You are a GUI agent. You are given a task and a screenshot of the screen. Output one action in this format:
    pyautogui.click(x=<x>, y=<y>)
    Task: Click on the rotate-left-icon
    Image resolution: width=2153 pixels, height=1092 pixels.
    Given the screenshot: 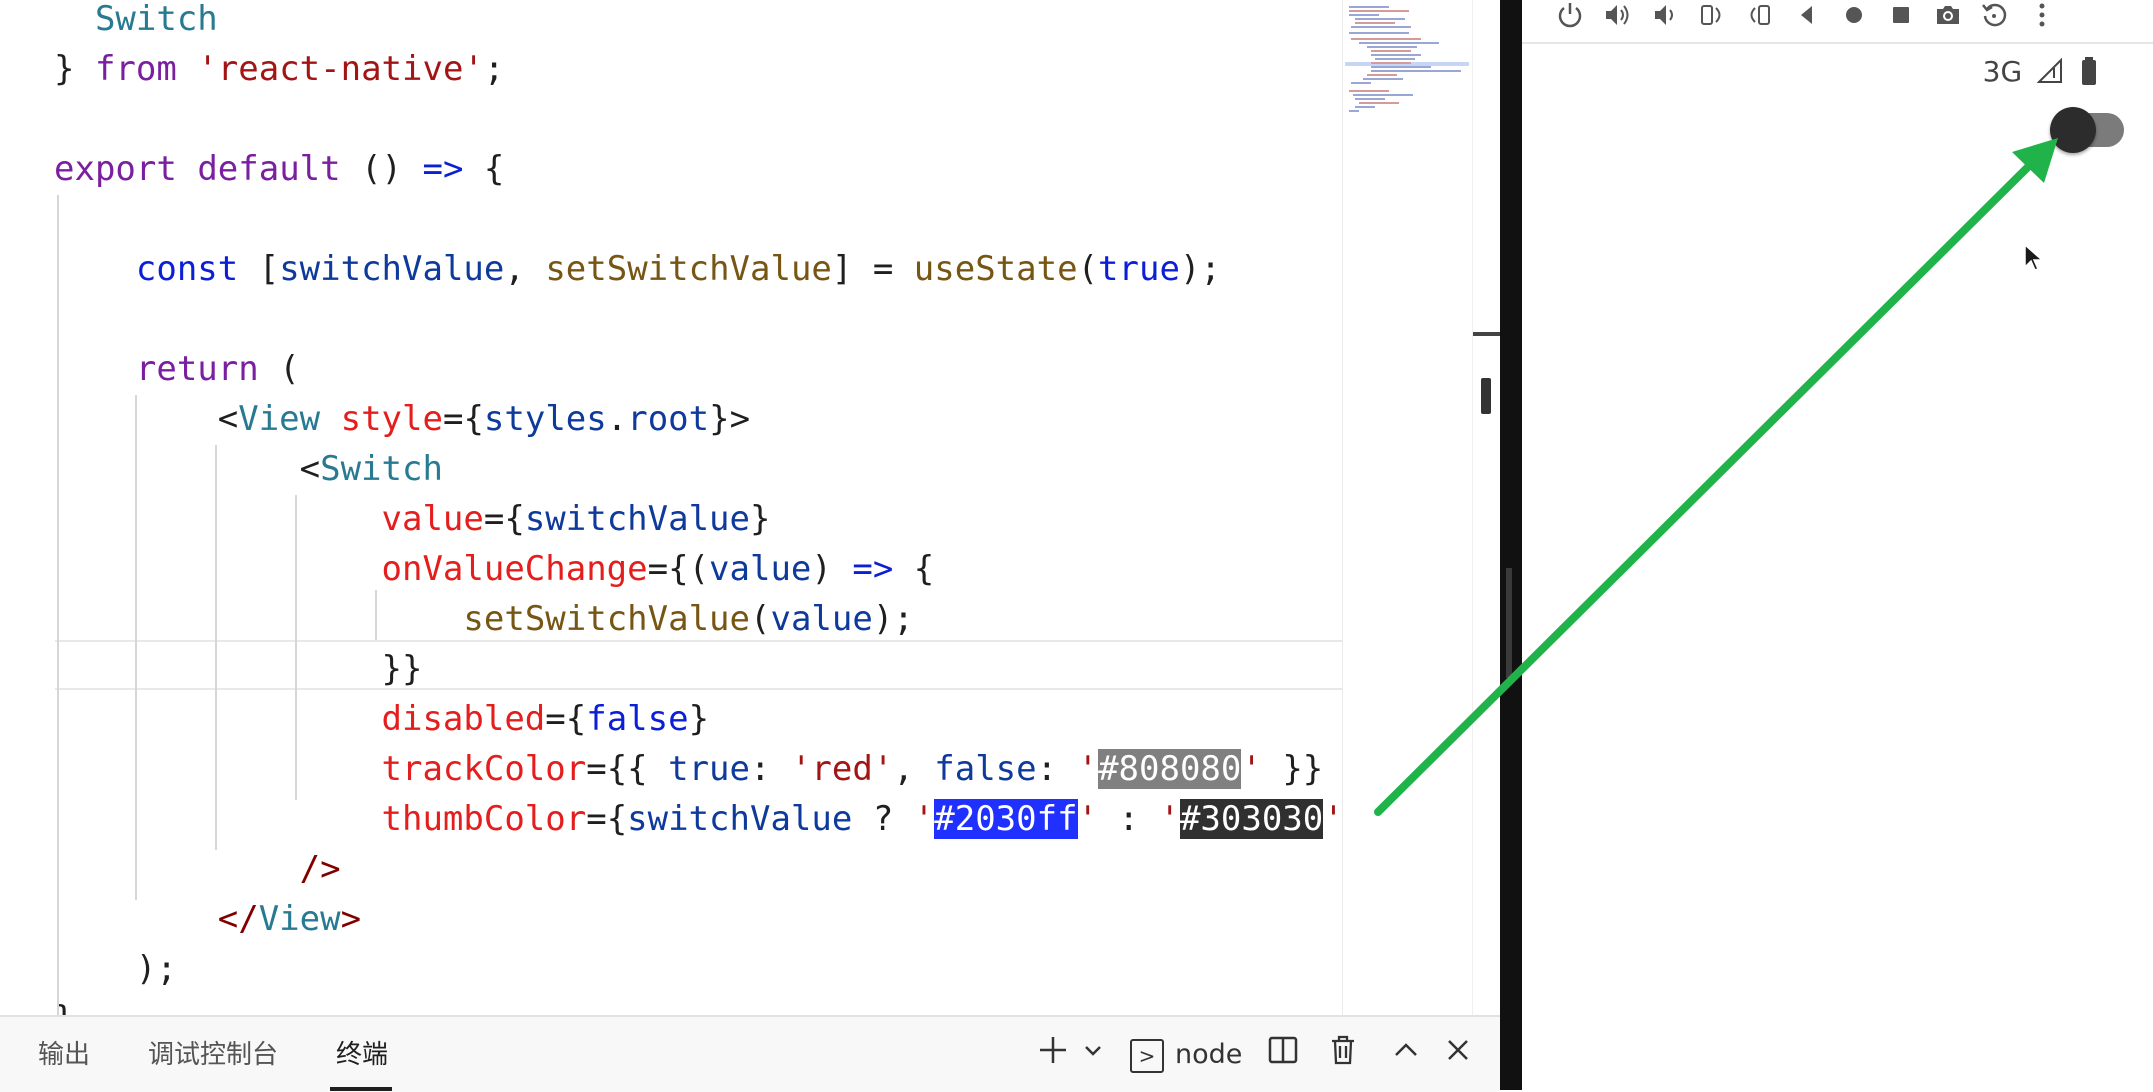 What is the action you would take?
    pyautogui.click(x=1712, y=16)
    